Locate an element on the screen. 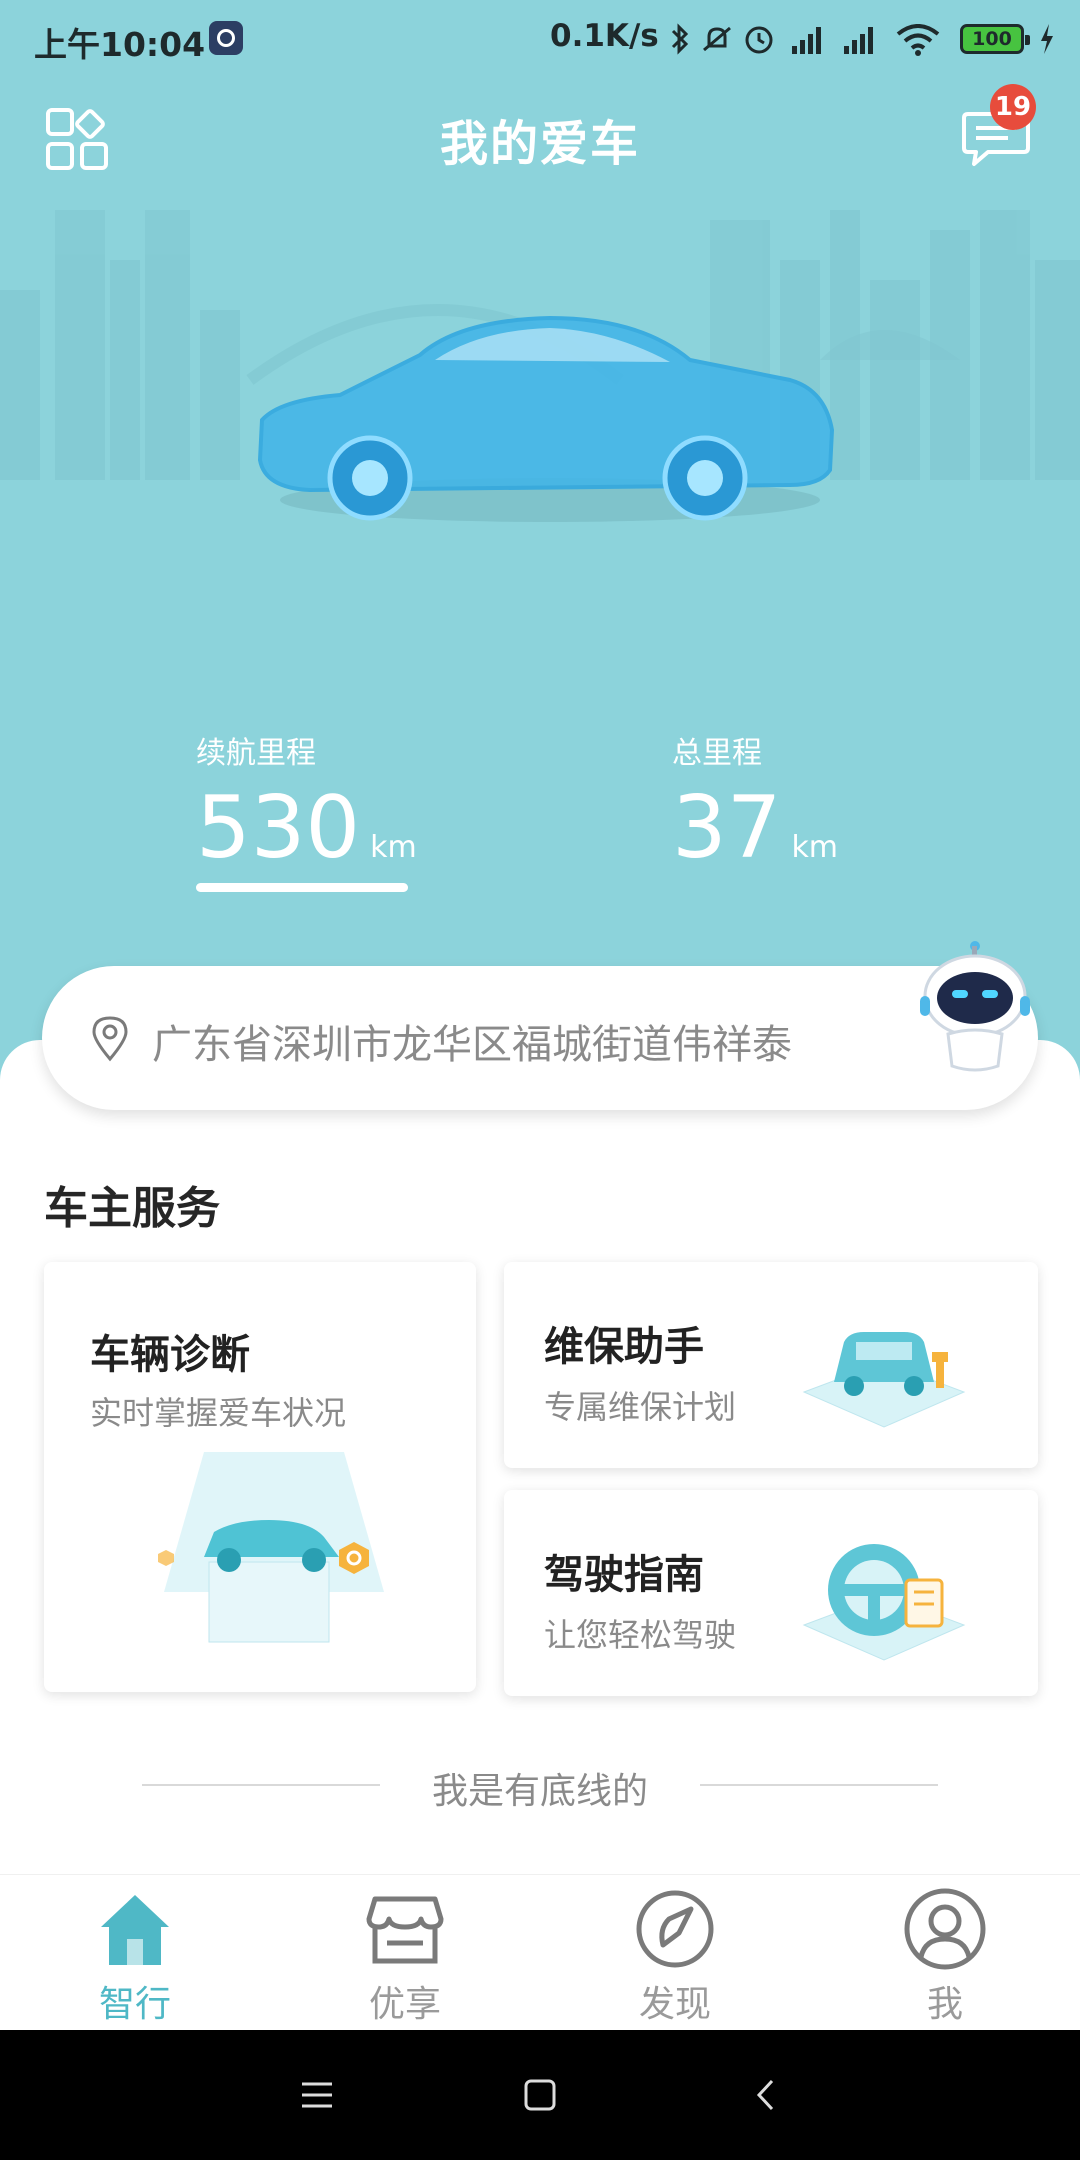 The image size is (1080, 2160). range-stat: 续航里程 530 km is located at coordinates (306, 812).